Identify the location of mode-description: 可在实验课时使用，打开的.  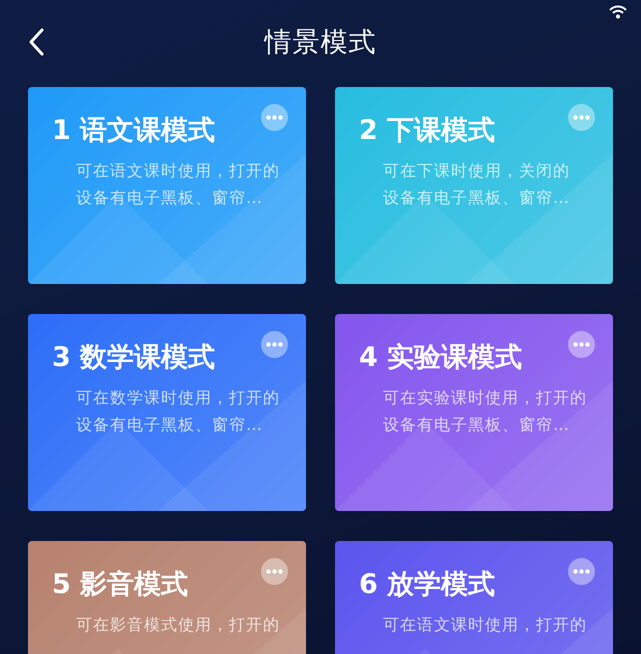
(485, 398).